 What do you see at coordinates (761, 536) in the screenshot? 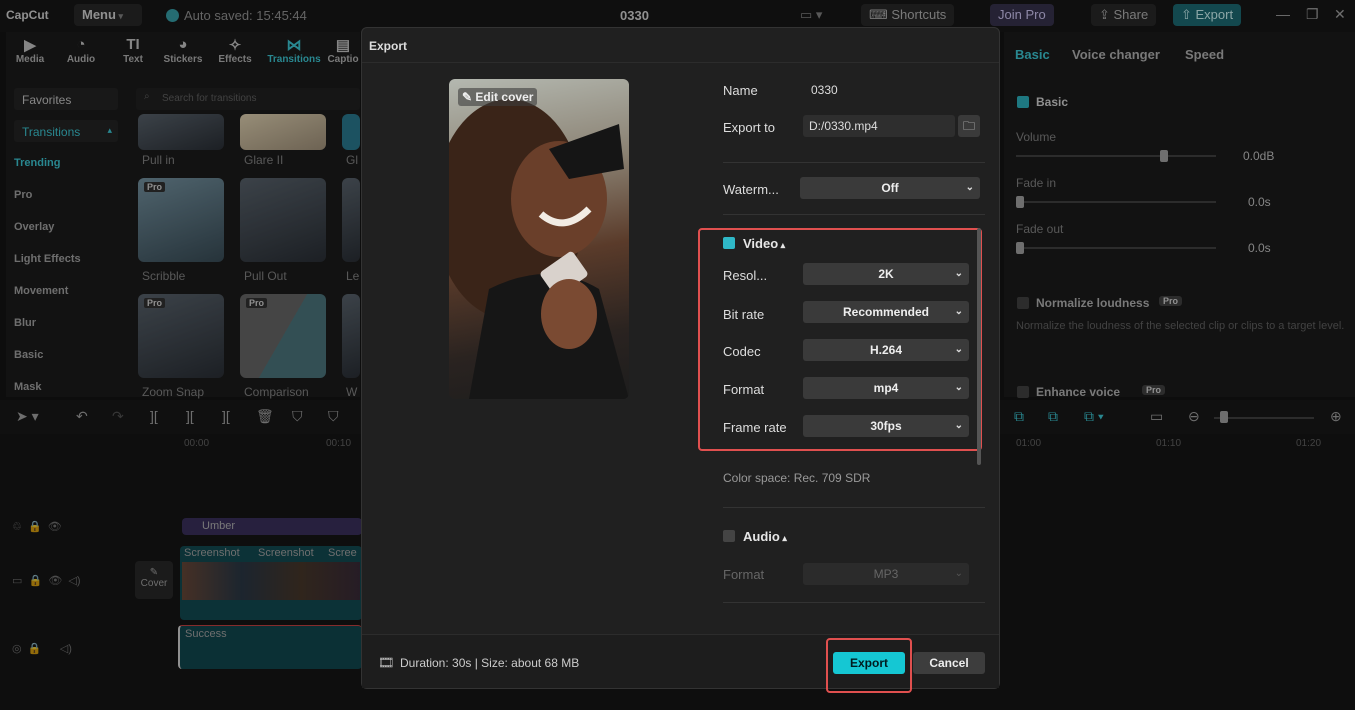
I see `audio-section-label: Audio` at bounding box center [761, 536].